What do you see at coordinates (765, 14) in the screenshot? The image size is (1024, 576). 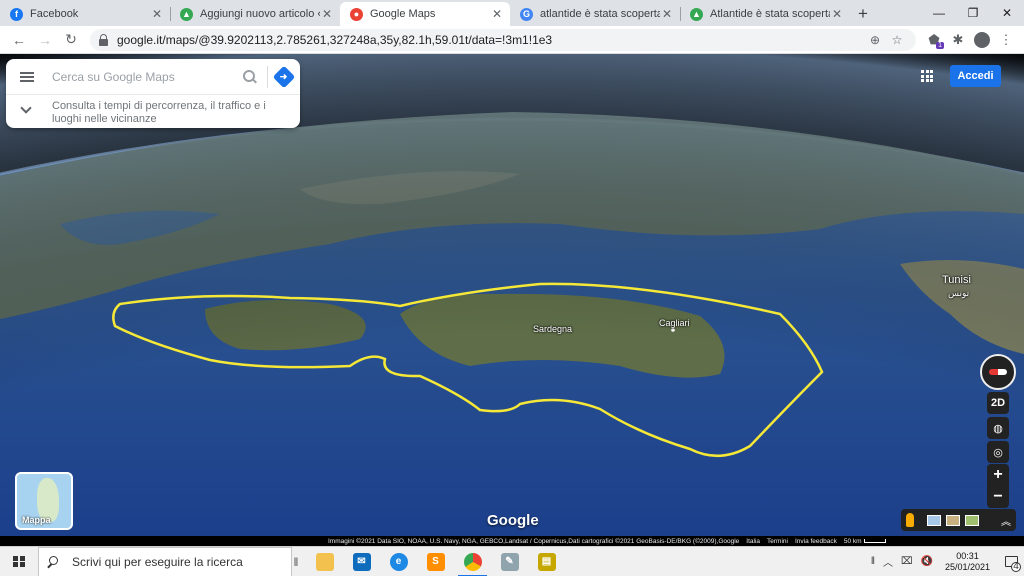 I see `tab-atlantide-article: ▲ Atlantide è stata scoperta nel G ✕` at bounding box center [765, 14].